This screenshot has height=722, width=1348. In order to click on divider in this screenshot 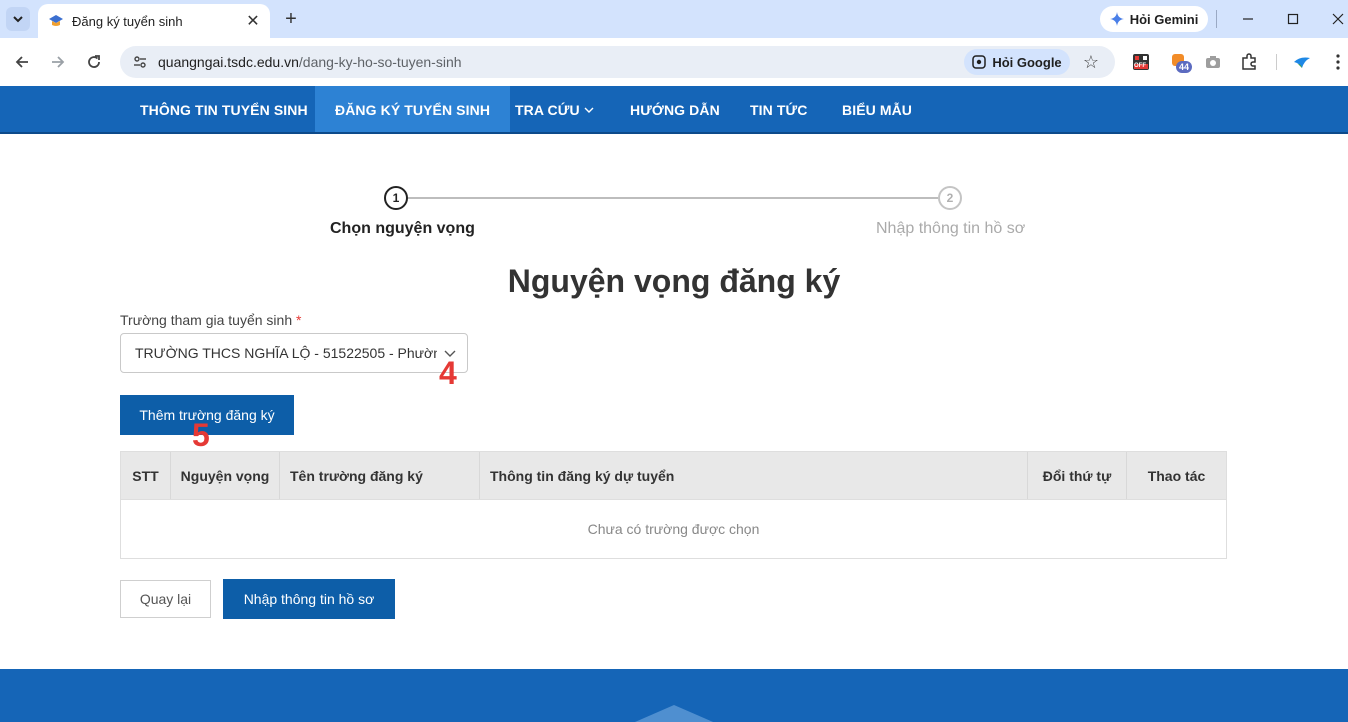, I will do `click(1216, 19)`.